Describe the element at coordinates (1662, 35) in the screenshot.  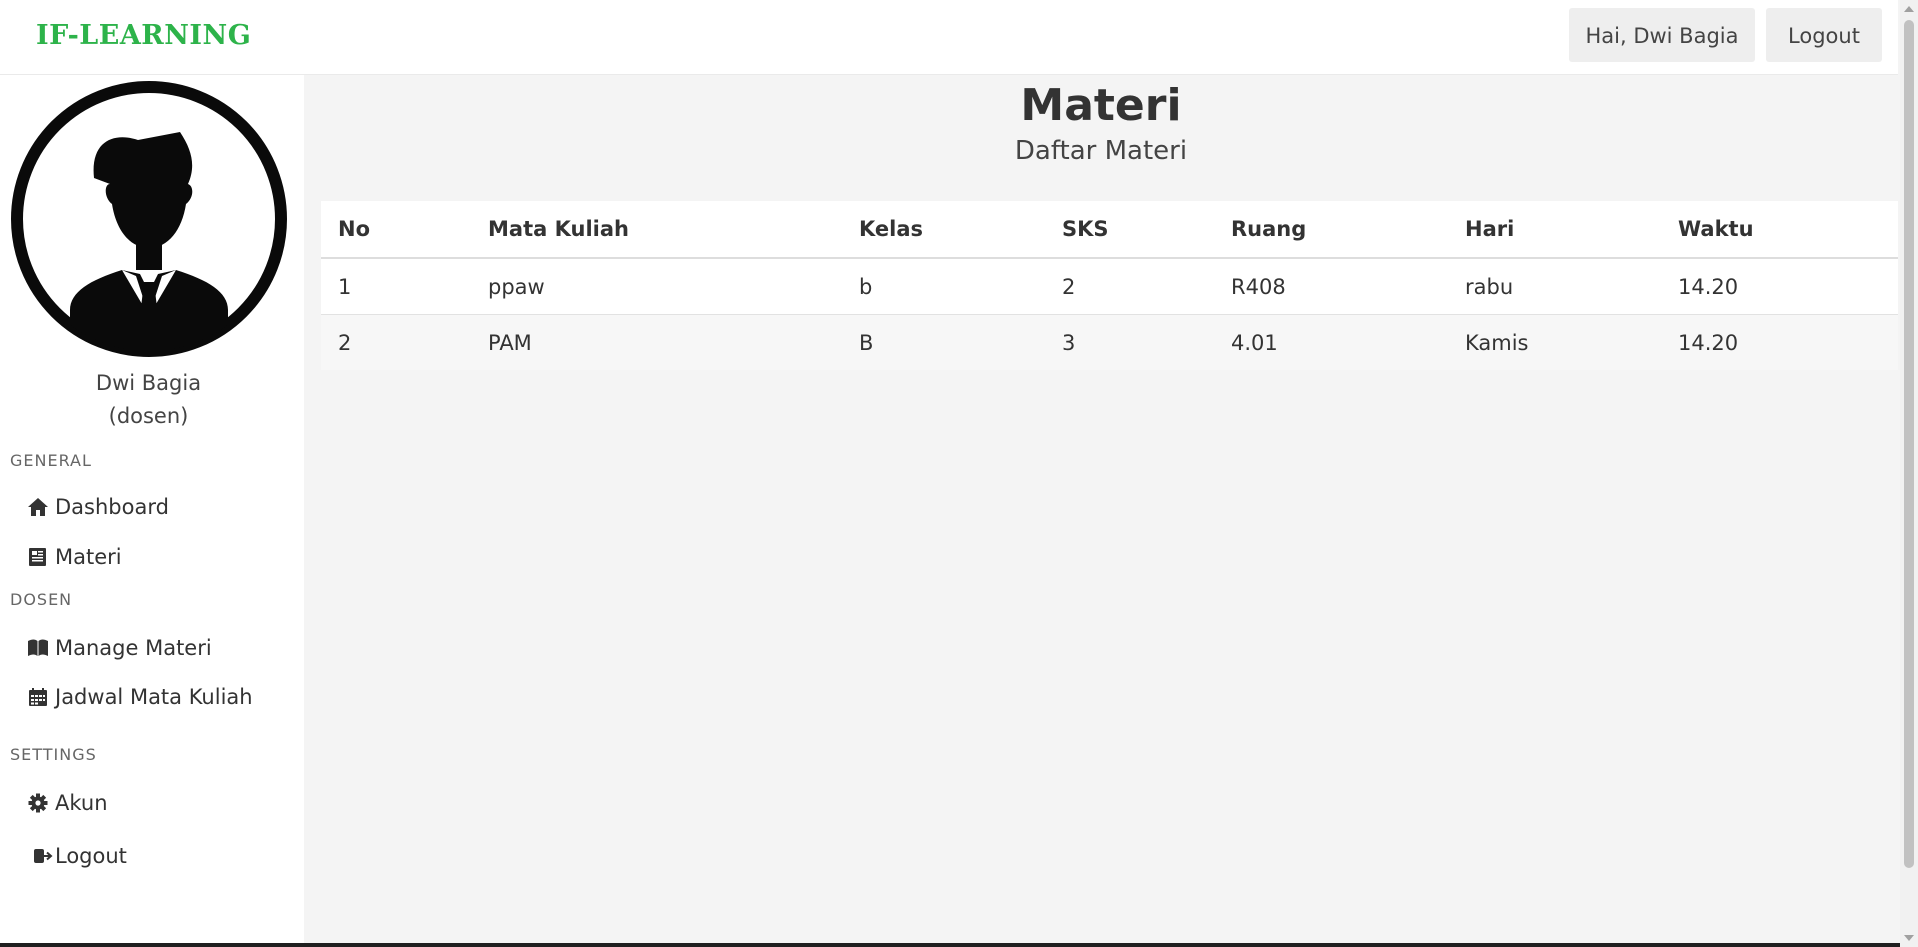
I see `user-greeting-button: Hai, Dwi Bagia` at that location.